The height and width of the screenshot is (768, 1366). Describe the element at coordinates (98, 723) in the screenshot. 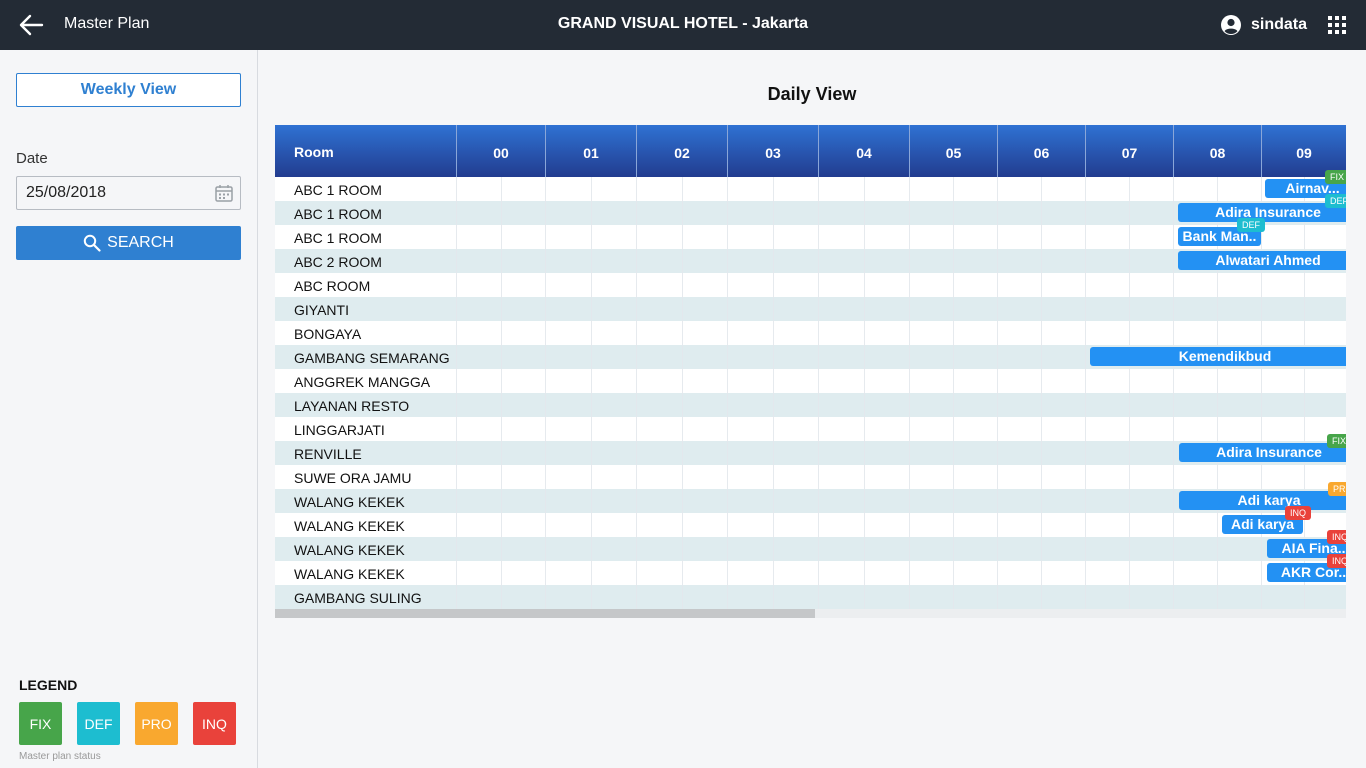

I see `legend-def: DEF` at that location.